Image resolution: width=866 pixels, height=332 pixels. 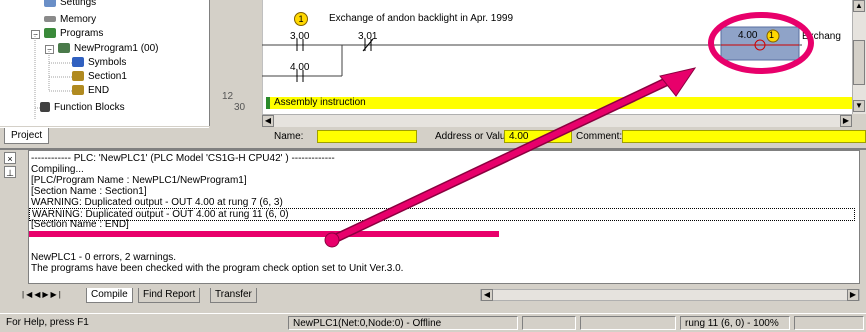 I want to click on tab-project: Project, so click(x=27, y=136).